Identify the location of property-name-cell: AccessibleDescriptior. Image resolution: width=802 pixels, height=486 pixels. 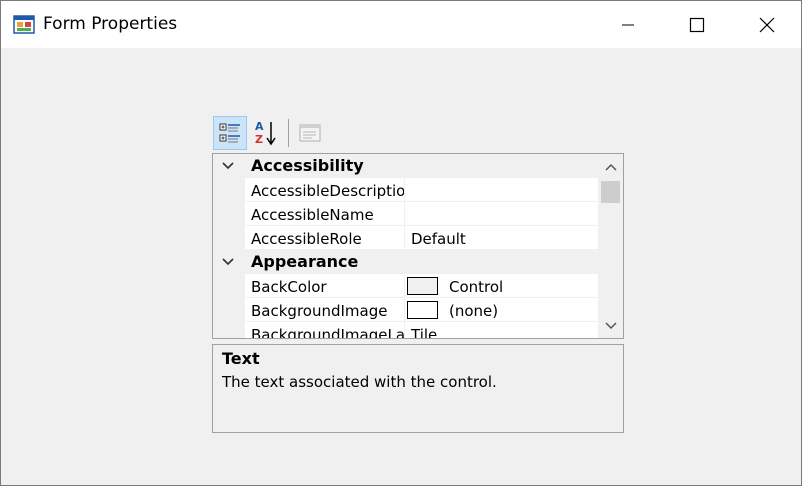
(324, 190).